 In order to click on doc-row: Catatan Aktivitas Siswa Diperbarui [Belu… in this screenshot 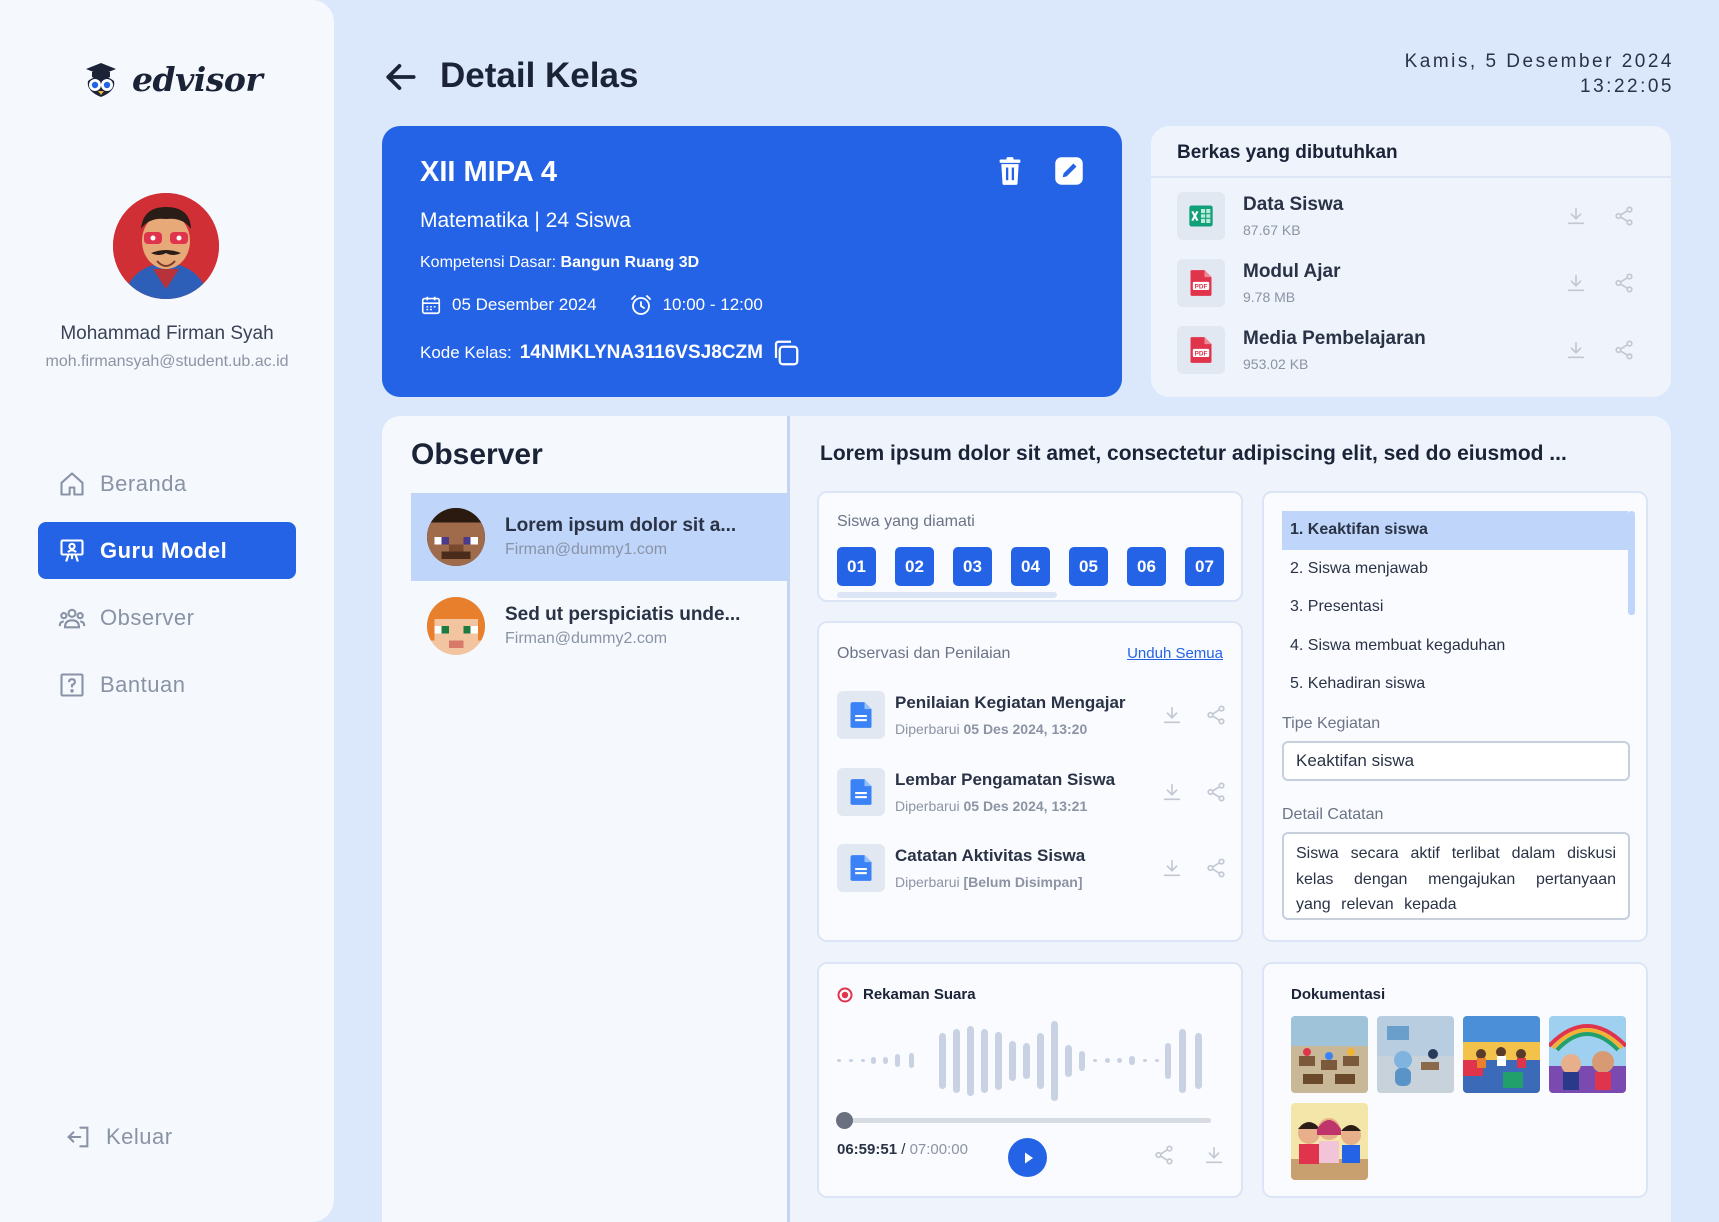, I will do `click(1032, 868)`.